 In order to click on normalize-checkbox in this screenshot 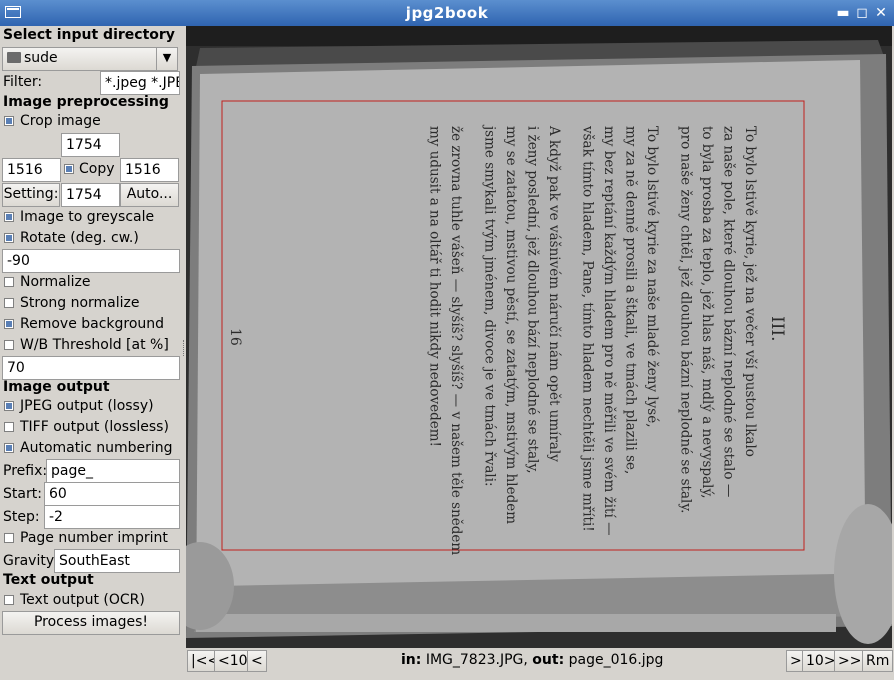, I will do `click(9, 282)`.